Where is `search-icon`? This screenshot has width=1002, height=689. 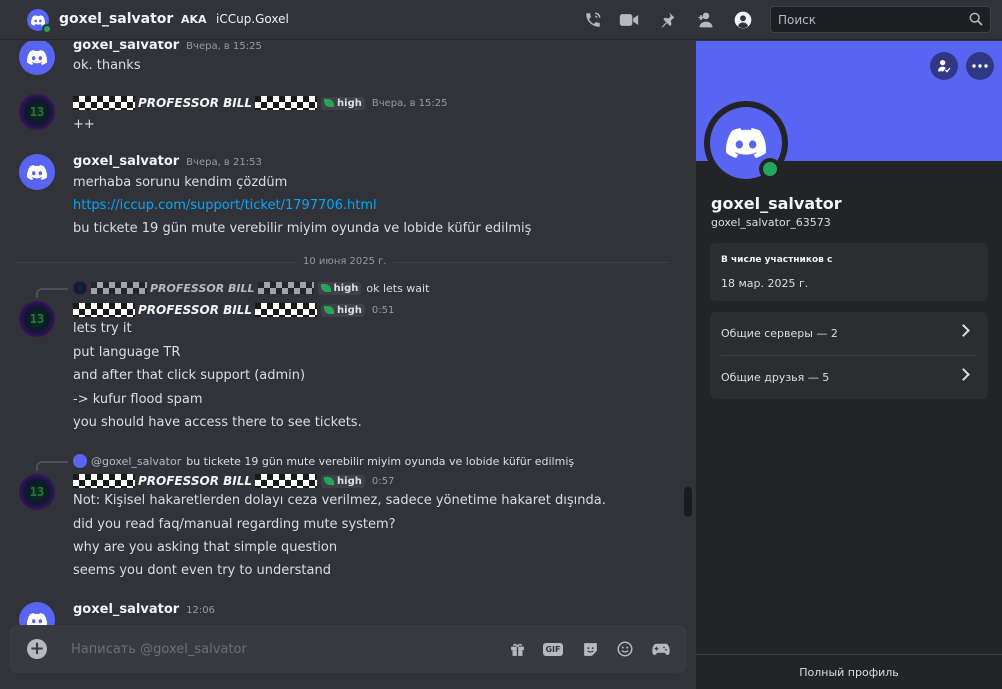
search-icon is located at coordinates (976, 21).